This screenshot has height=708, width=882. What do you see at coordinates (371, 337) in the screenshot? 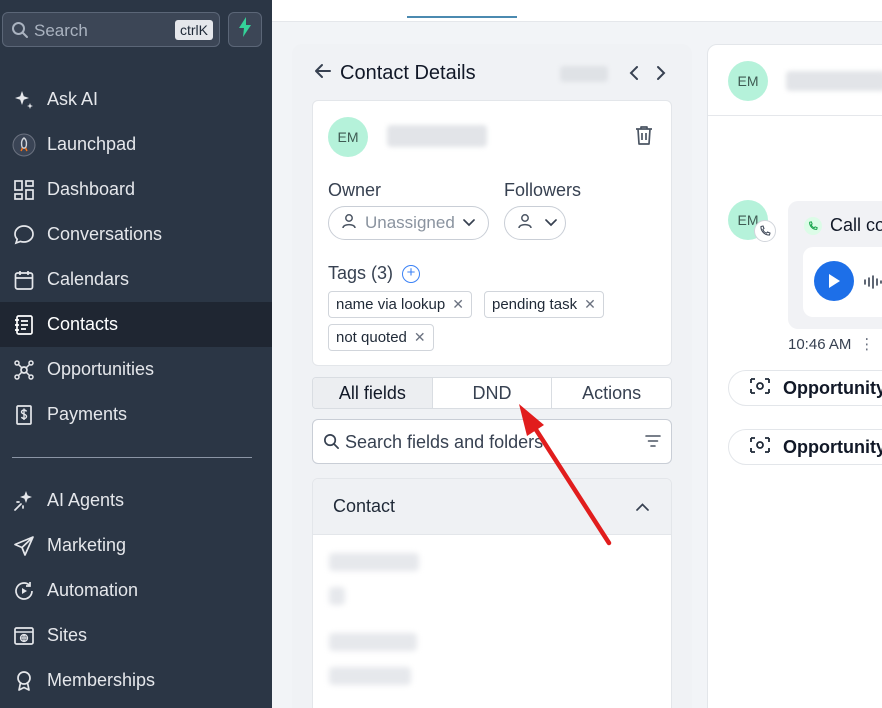
I see `tag-label: not quoted` at bounding box center [371, 337].